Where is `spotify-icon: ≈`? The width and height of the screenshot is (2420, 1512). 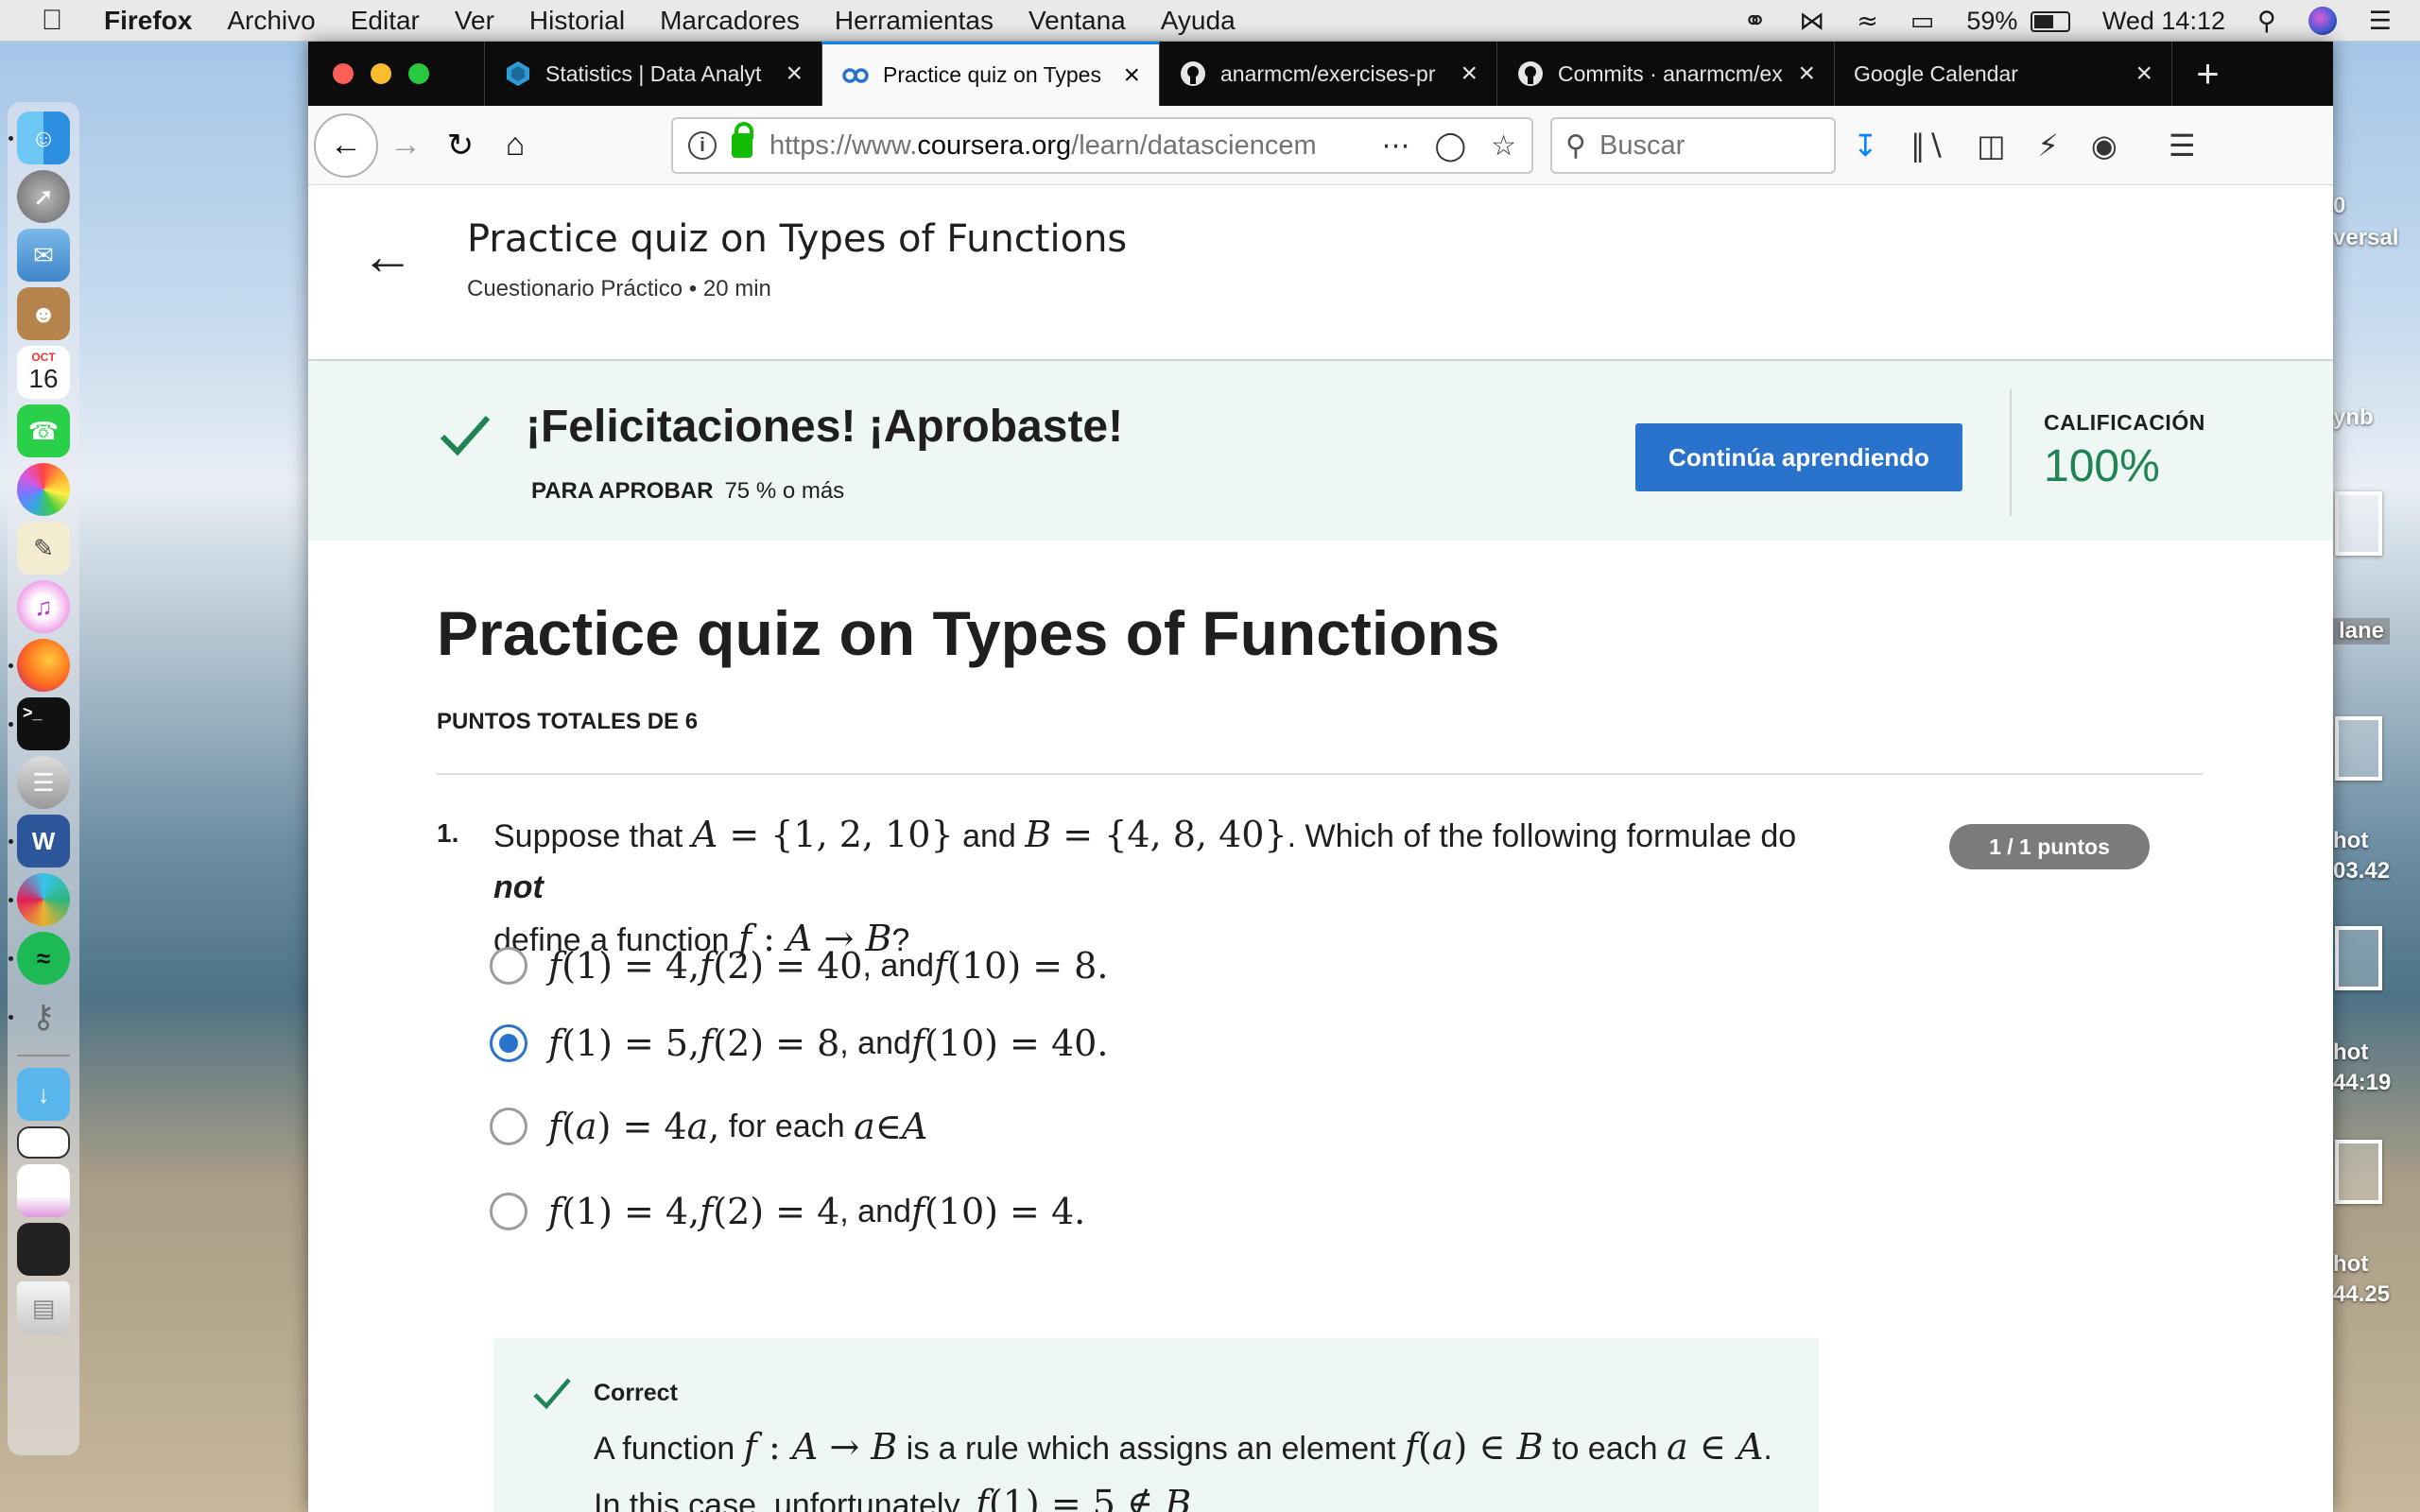
spotify-icon: ≈ is located at coordinates (39, 958).